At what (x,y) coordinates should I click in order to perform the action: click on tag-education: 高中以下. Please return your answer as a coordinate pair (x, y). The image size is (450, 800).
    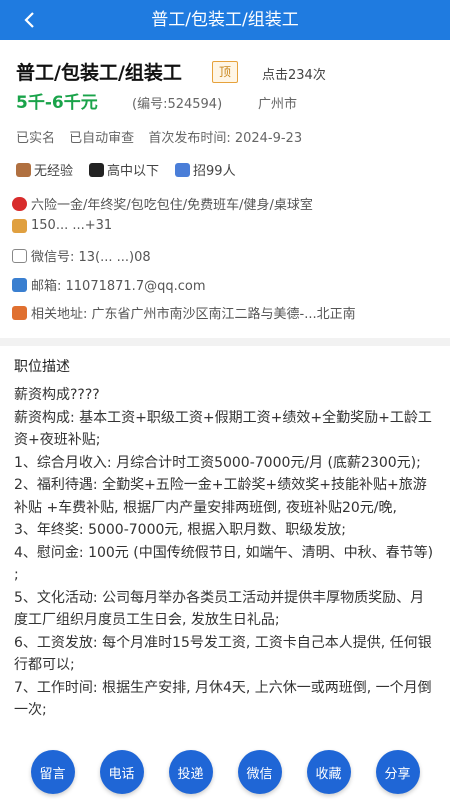
    Looking at the image, I should click on (124, 169).